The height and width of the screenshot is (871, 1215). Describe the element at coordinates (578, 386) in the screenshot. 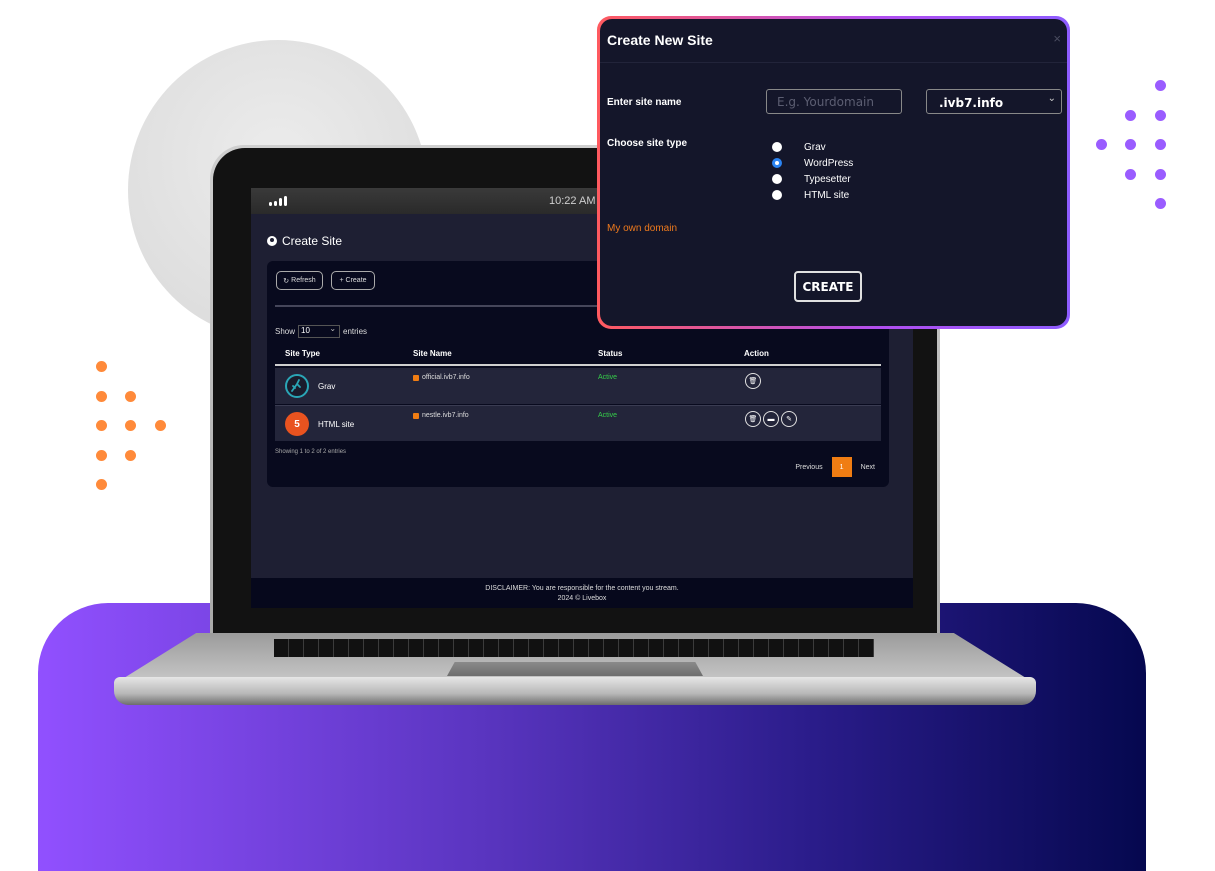

I see `table-row: Grav official.ivb7.info Active 🗑` at that location.